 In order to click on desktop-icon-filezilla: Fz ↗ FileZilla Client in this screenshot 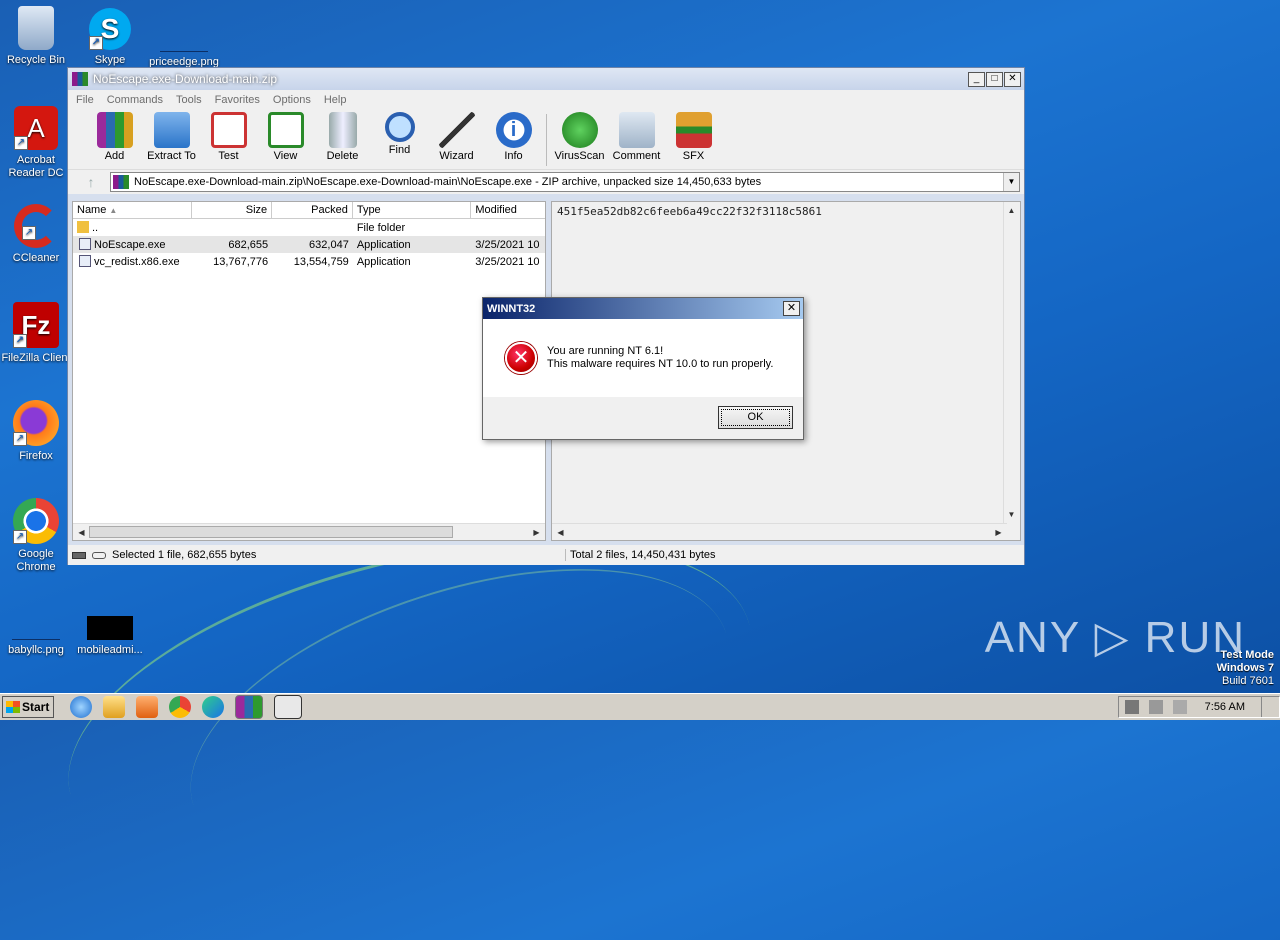, I will do `click(37, 333)`.